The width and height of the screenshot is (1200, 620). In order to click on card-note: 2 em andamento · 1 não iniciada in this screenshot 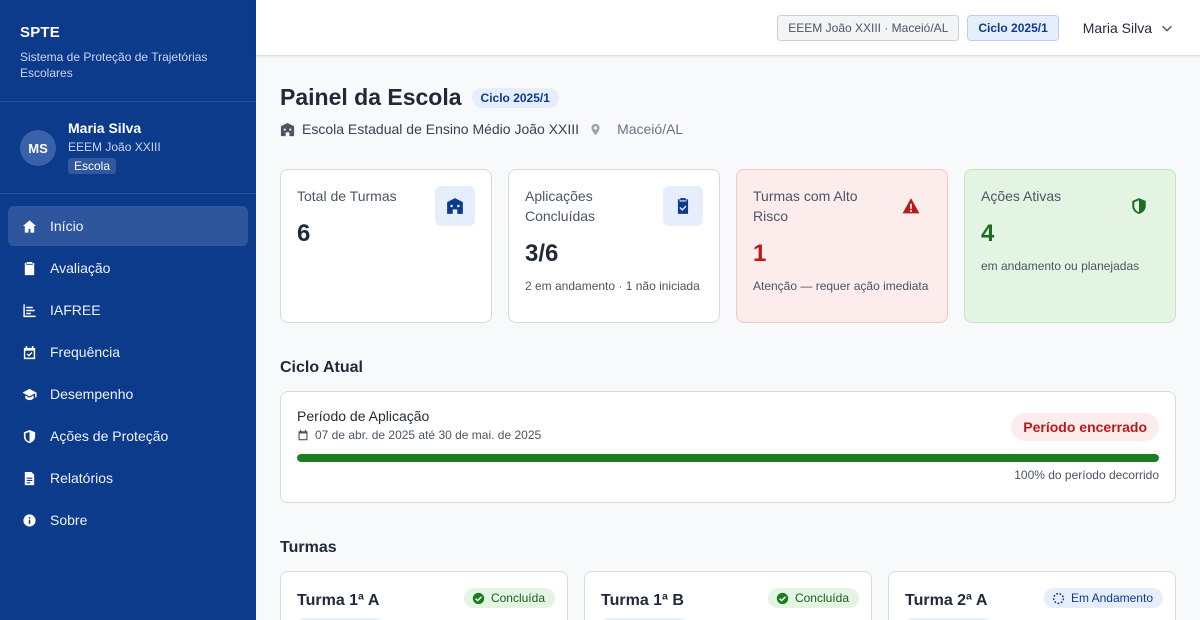, I will do `click(612, 286)`.